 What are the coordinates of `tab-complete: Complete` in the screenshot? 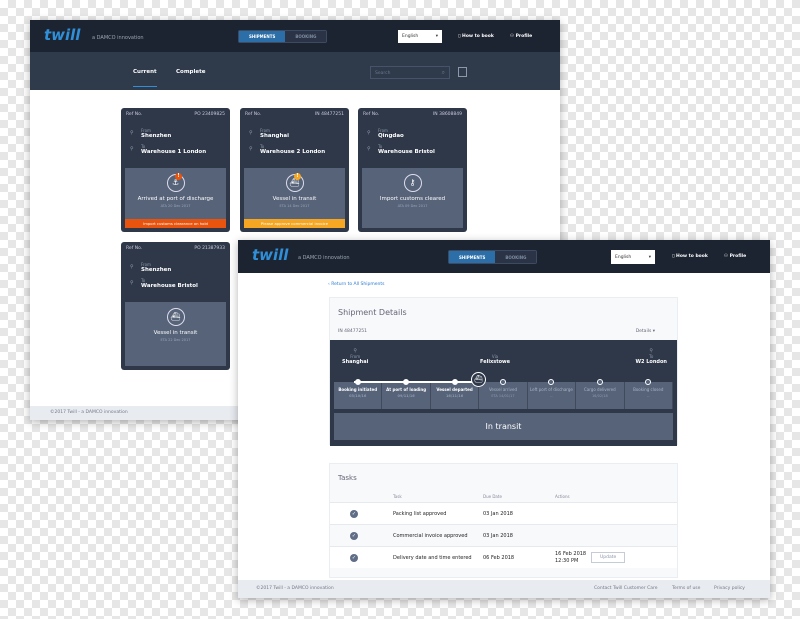 It's located at (190, 72).